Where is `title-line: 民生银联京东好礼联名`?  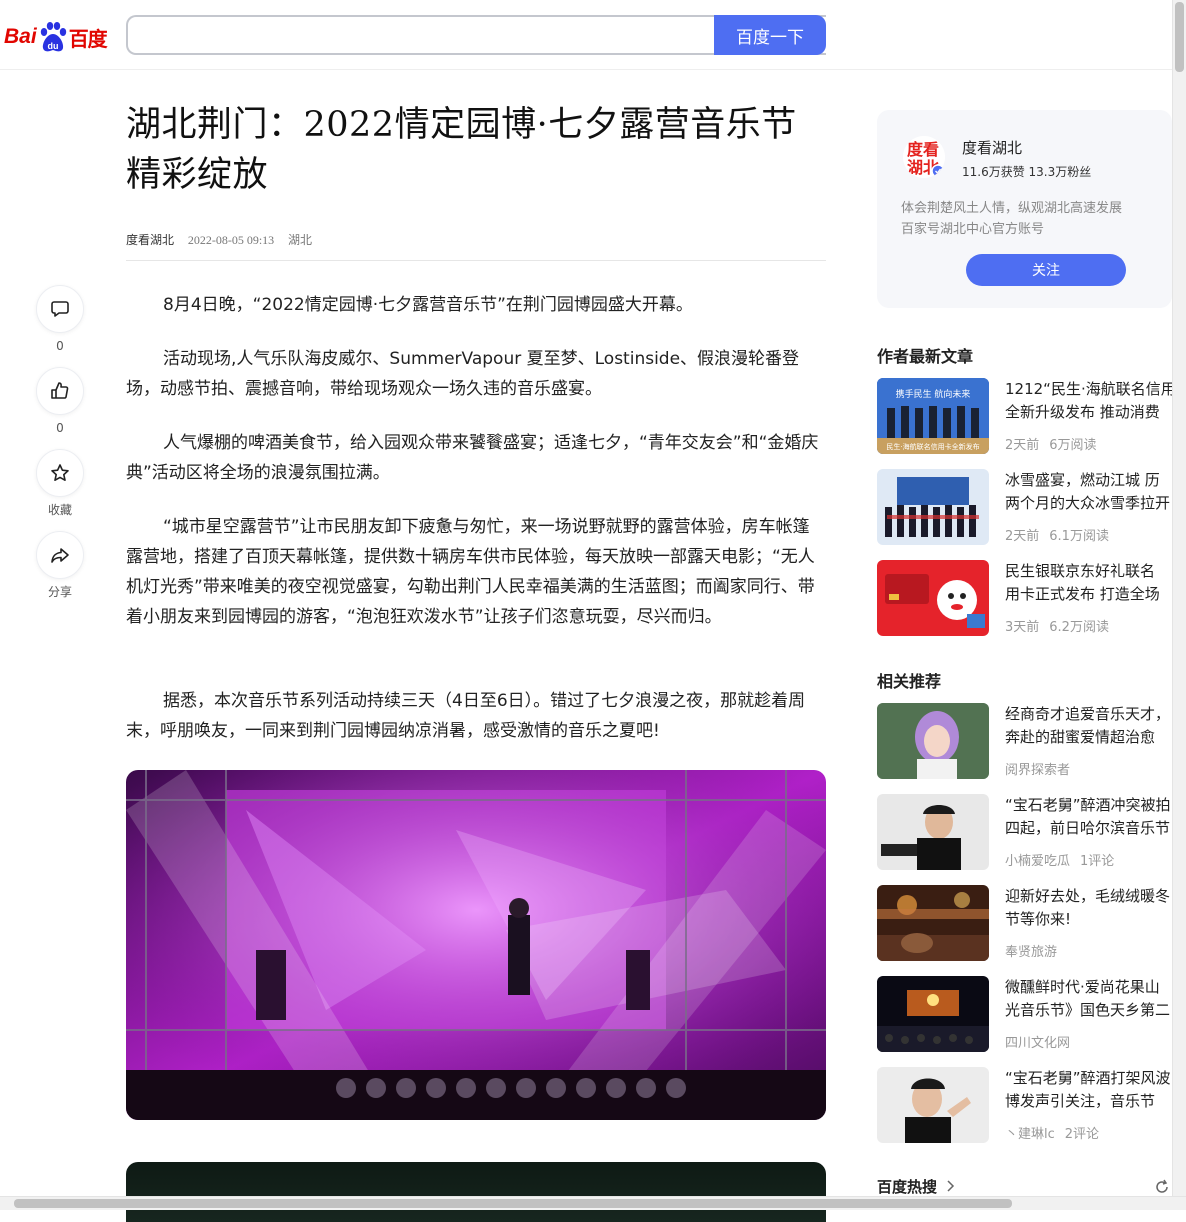
title-line: 民生银联京东好礼联名 is located at coordinates (1080, 571).